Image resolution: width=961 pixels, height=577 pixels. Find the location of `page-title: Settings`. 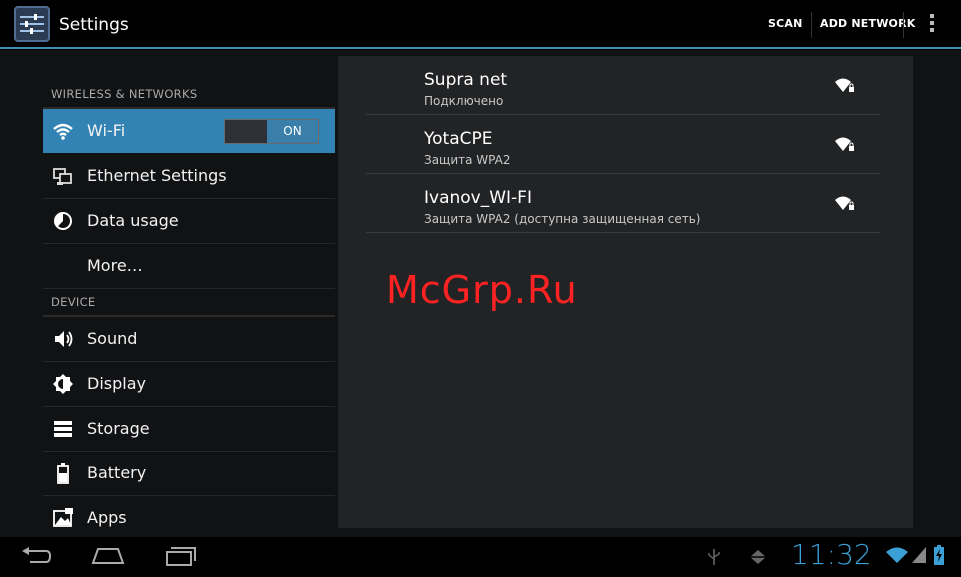

page-title: Settings is located at coordinates (94, 25).